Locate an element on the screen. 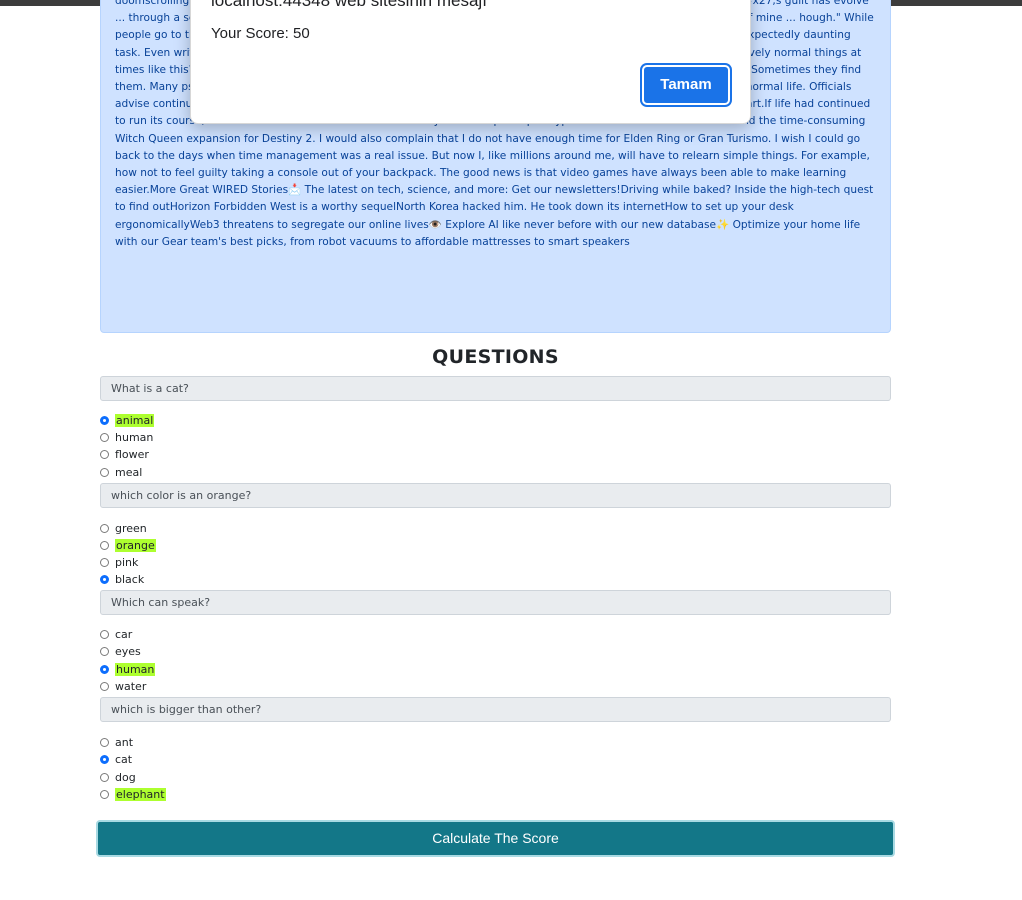  question-4-text: which is bigger than other? is located at coordinates (495, 709).